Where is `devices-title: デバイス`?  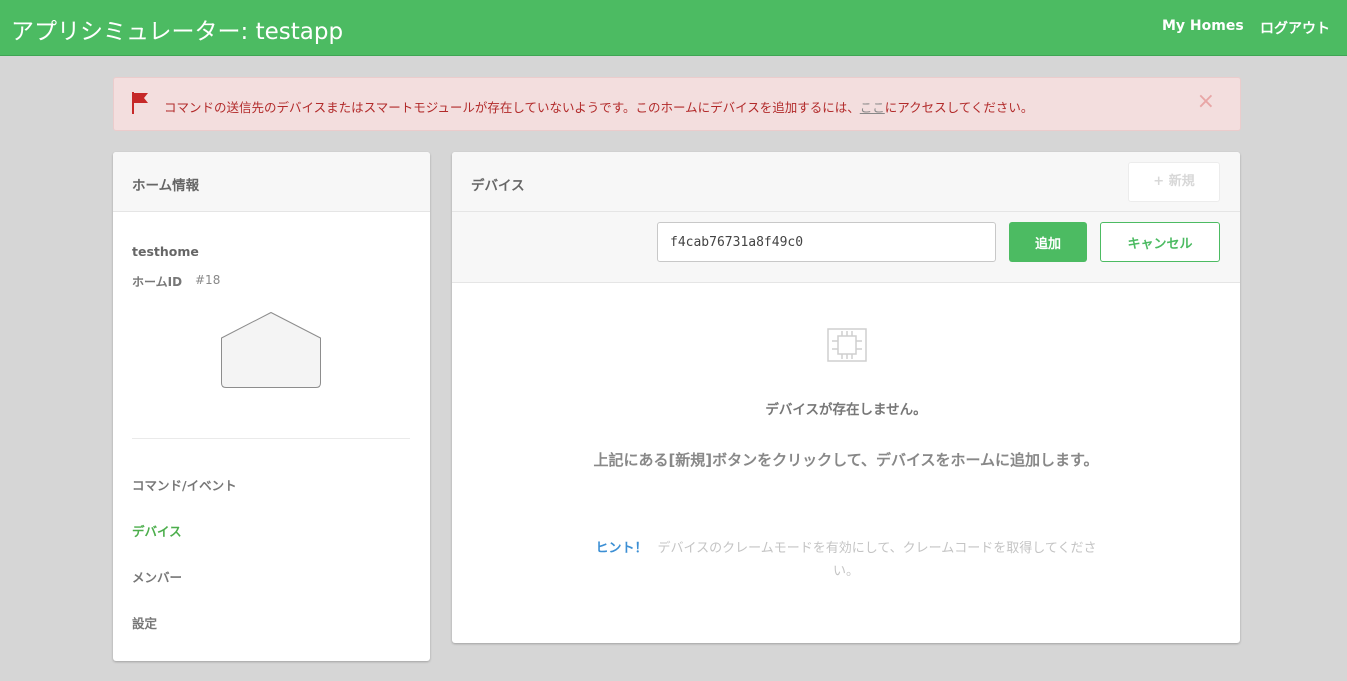 devices-title: デバイス is located at coordinates (498, 186).